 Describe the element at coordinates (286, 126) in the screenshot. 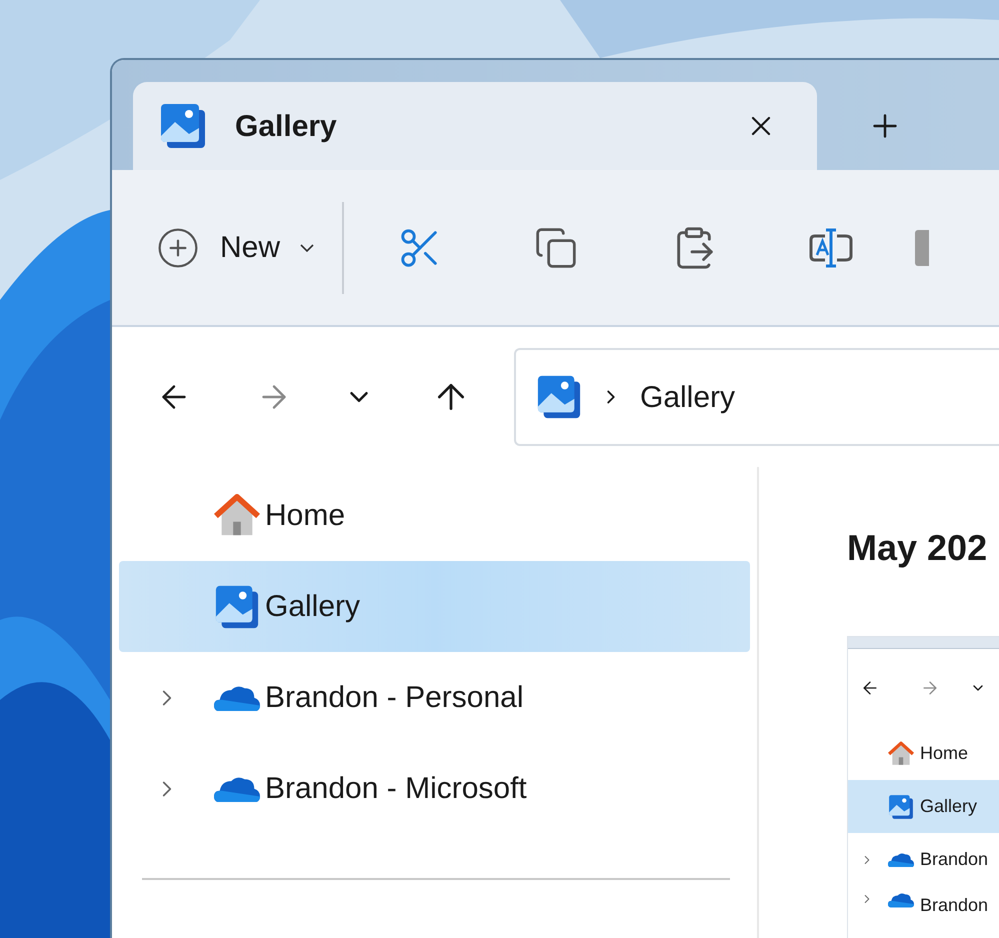

I see `tab-title: Gallery` at that location.